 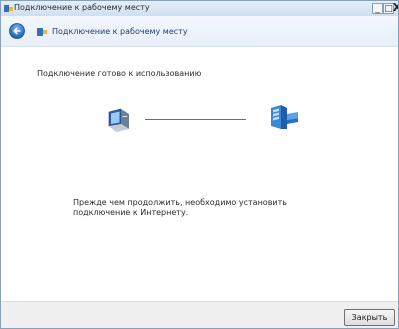 I want to click on minimize-button: _, so click(x=377, y=8).